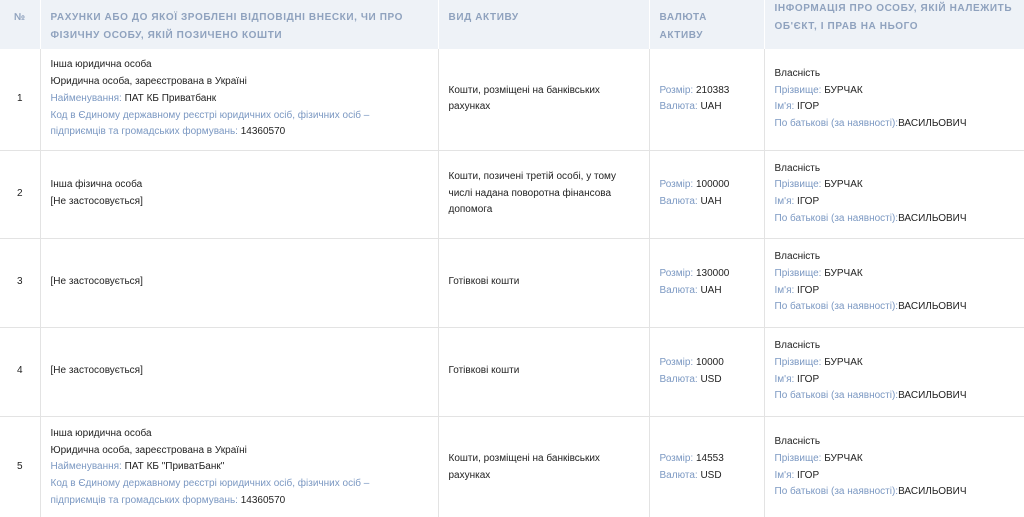 The width and height of the screenshot is (1024, 517). I want to click on recipient-cell: Інша фізична особа [Не застосовується], so click(238, 193).